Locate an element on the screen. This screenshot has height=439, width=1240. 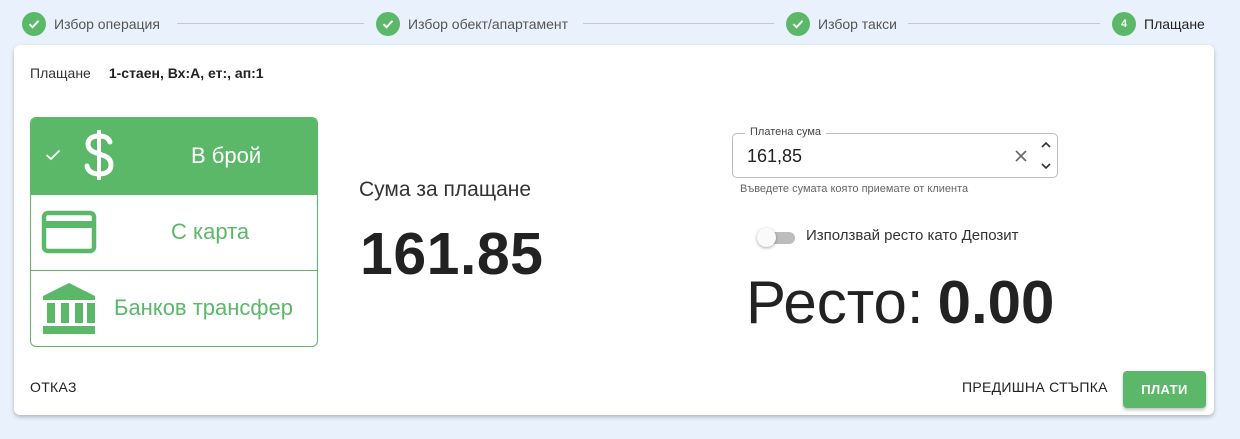
cancel-button: ОТКАЗ is located at coordinates (53, 387).